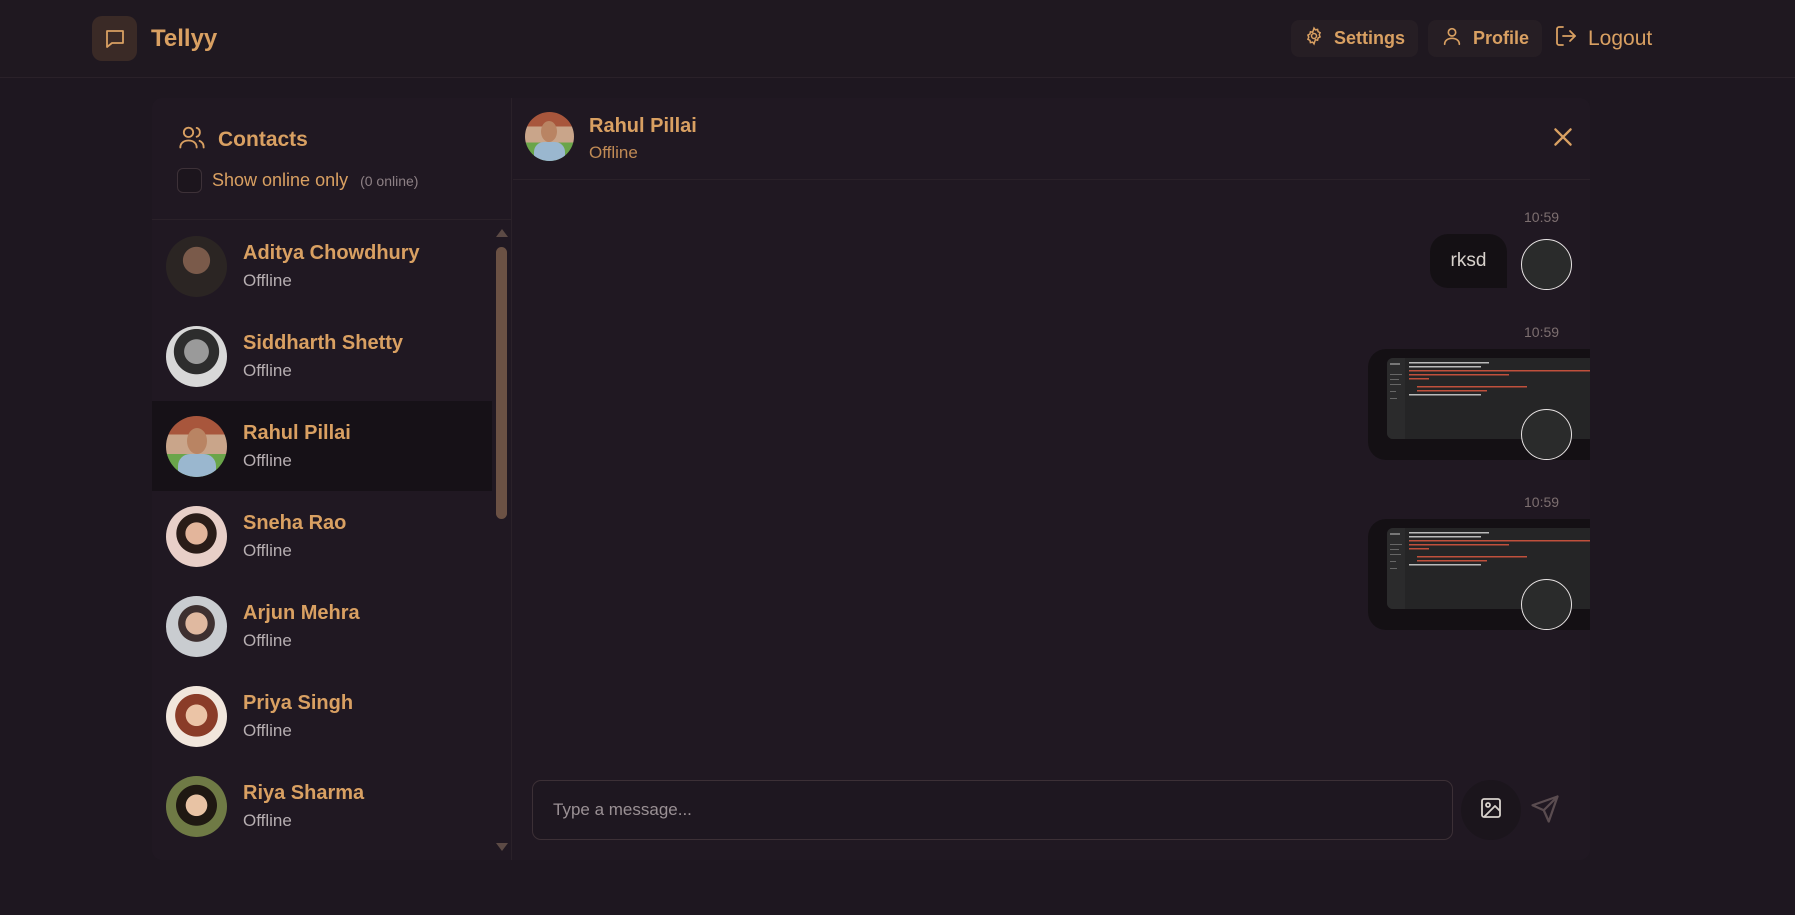 The image size is (1795, 915). Describe the element at coordinates (1563, 137) in the screenshot. I see `close-icon` at that location.